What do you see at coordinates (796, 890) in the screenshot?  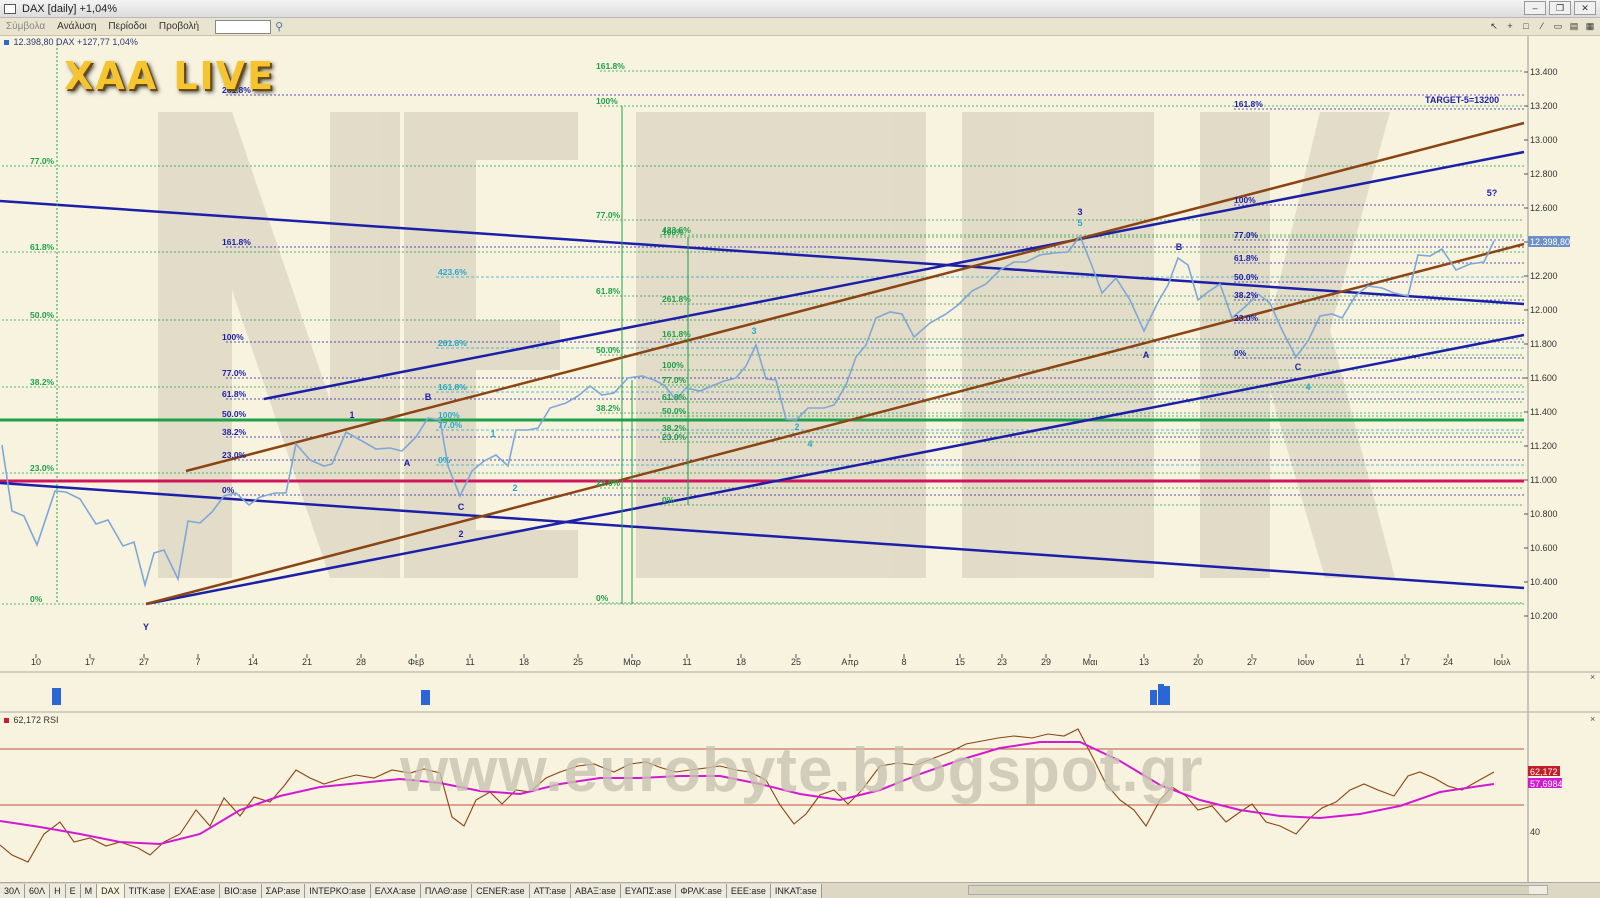 I see `tab-symbol: INKAT:ase` at bounding box center [796, 890].